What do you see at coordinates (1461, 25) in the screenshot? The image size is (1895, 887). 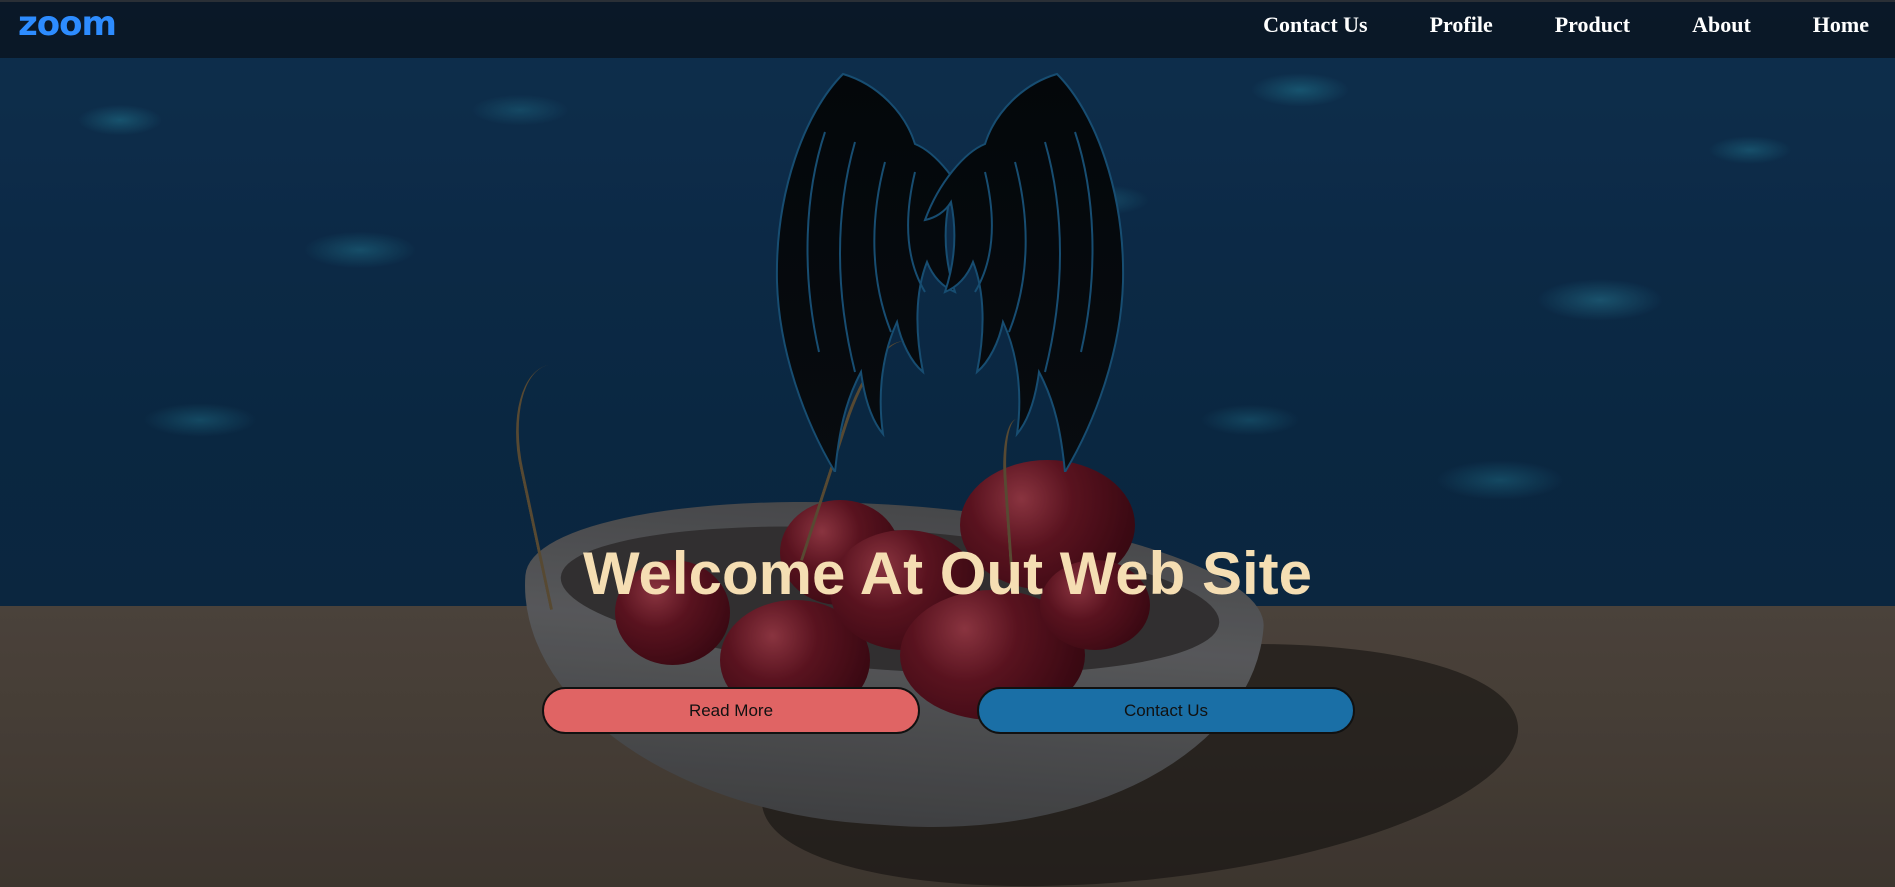 I see `nav-link-profile: Profile` at bounding box center [1461, 25].